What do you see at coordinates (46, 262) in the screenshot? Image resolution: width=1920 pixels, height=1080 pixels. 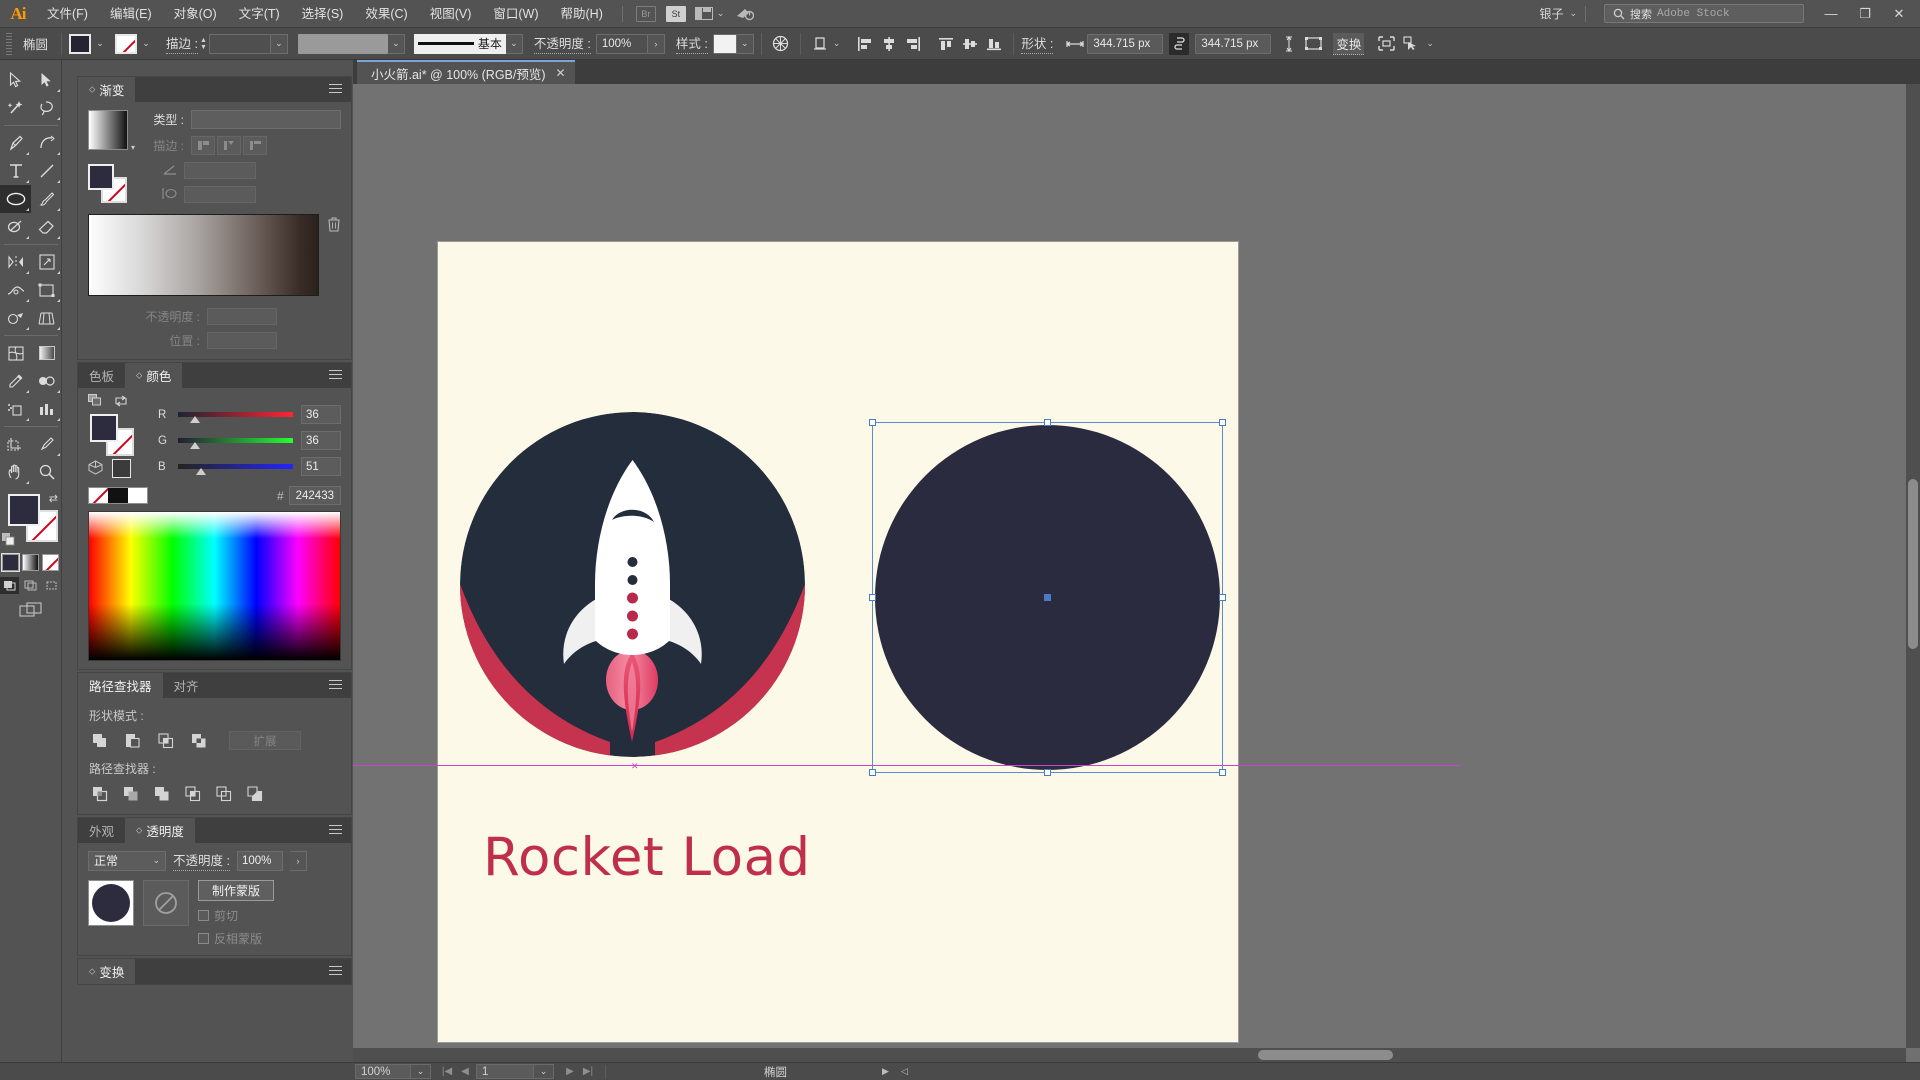 I see `tool-scale` at bounding box center [46, 262].